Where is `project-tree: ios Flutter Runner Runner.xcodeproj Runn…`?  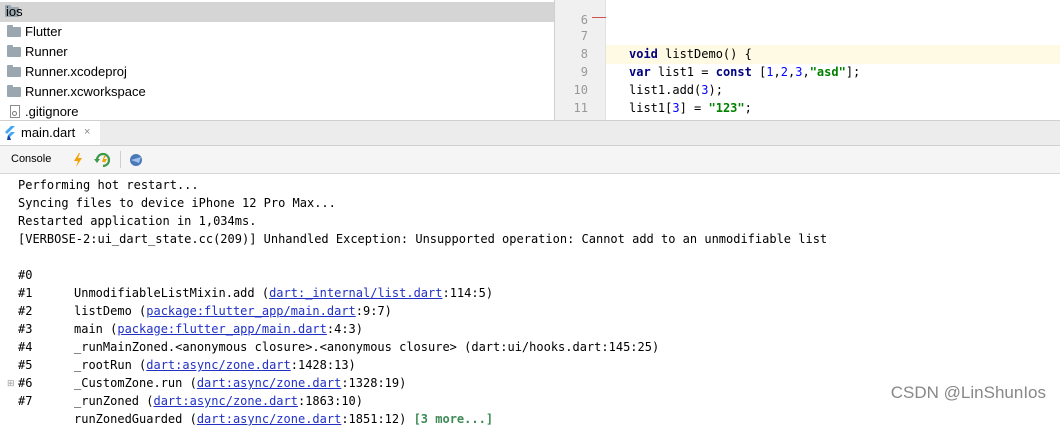 project-tree: ios Flutter Runner Runner.xcodeproj Runn… is located at coordinates (277, 60).